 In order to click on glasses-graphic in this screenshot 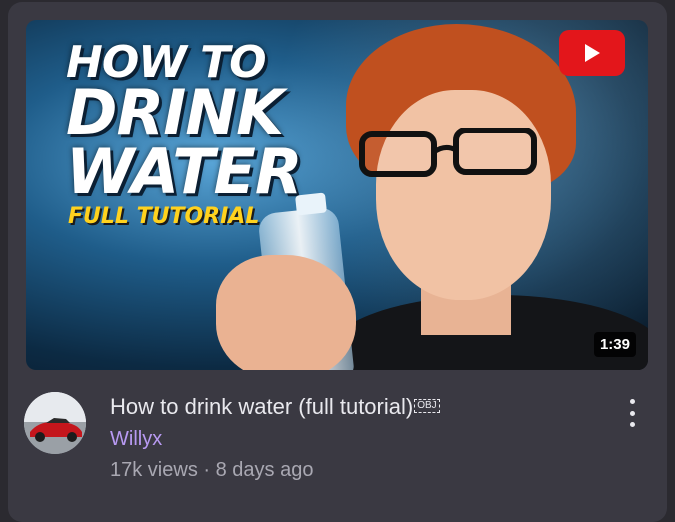, I will do `click(448, 152)`.